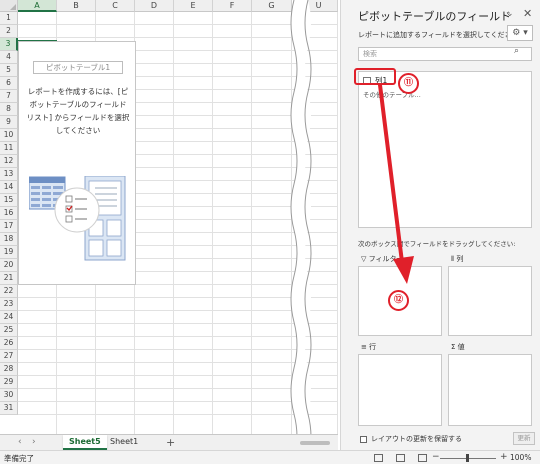  I want to click on column-header-a: A, so click(37, 6).